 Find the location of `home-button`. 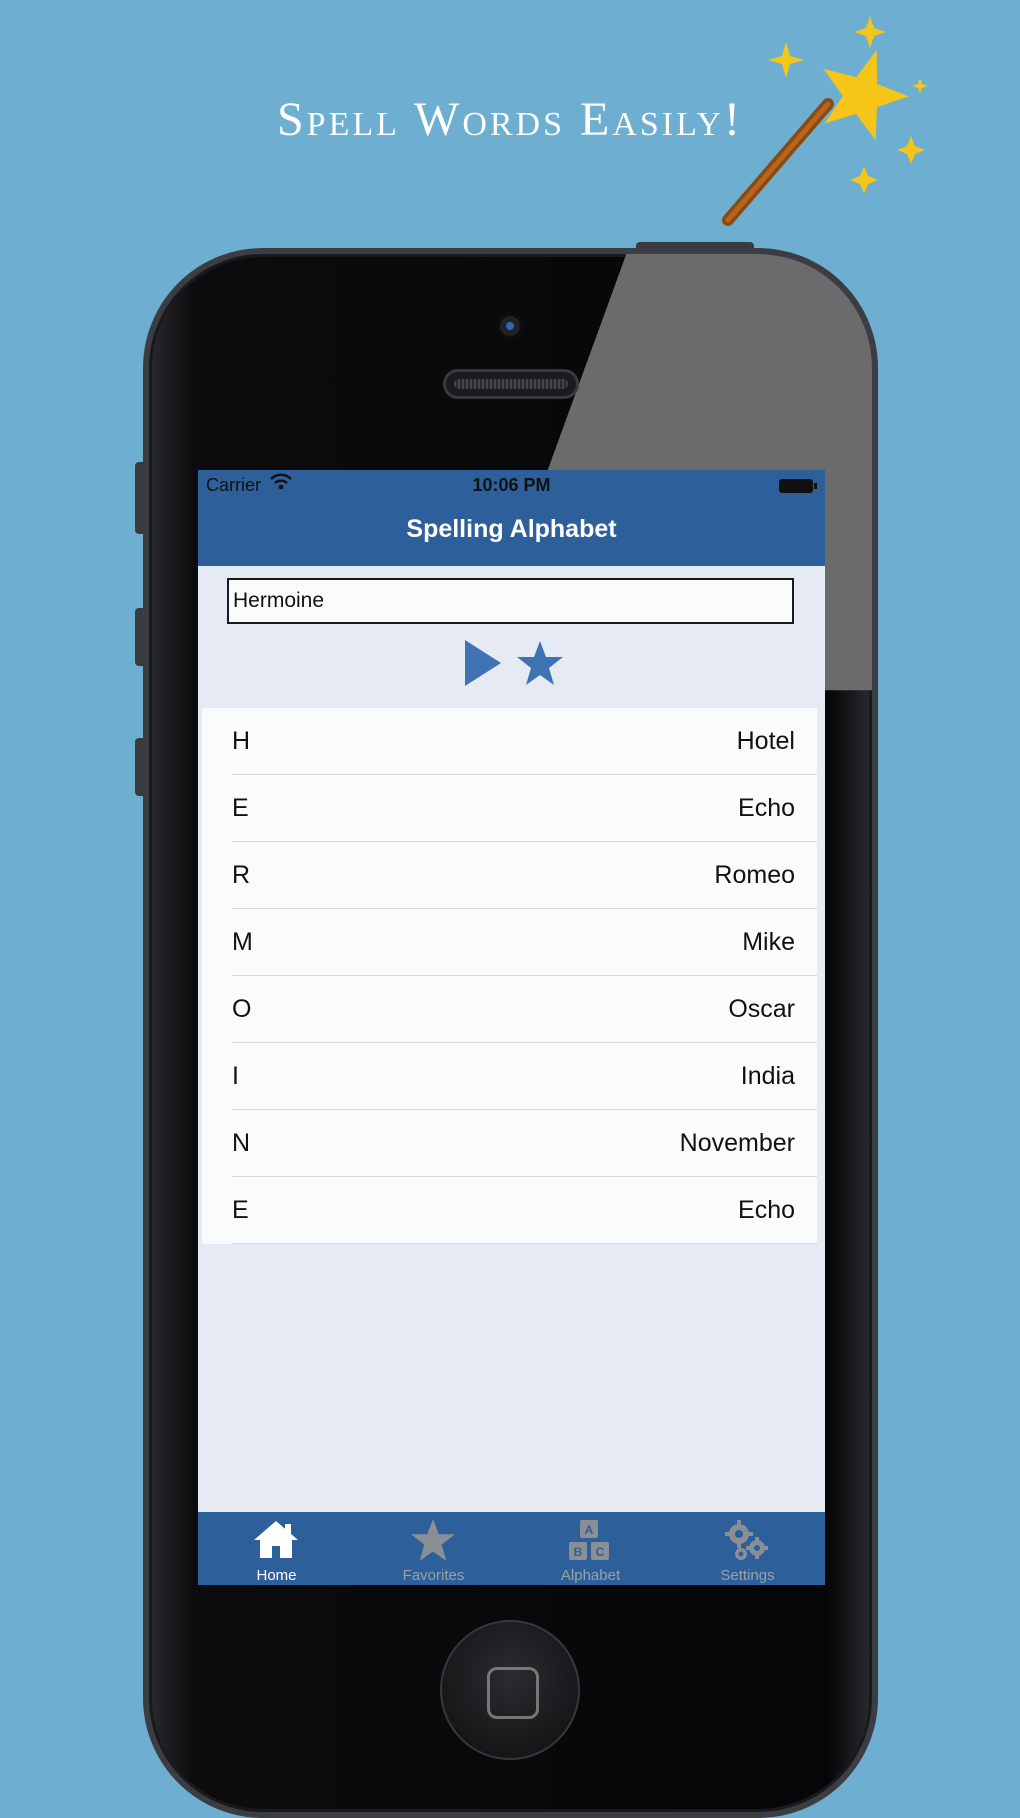

home-button is located at coordinates (510, 1690).